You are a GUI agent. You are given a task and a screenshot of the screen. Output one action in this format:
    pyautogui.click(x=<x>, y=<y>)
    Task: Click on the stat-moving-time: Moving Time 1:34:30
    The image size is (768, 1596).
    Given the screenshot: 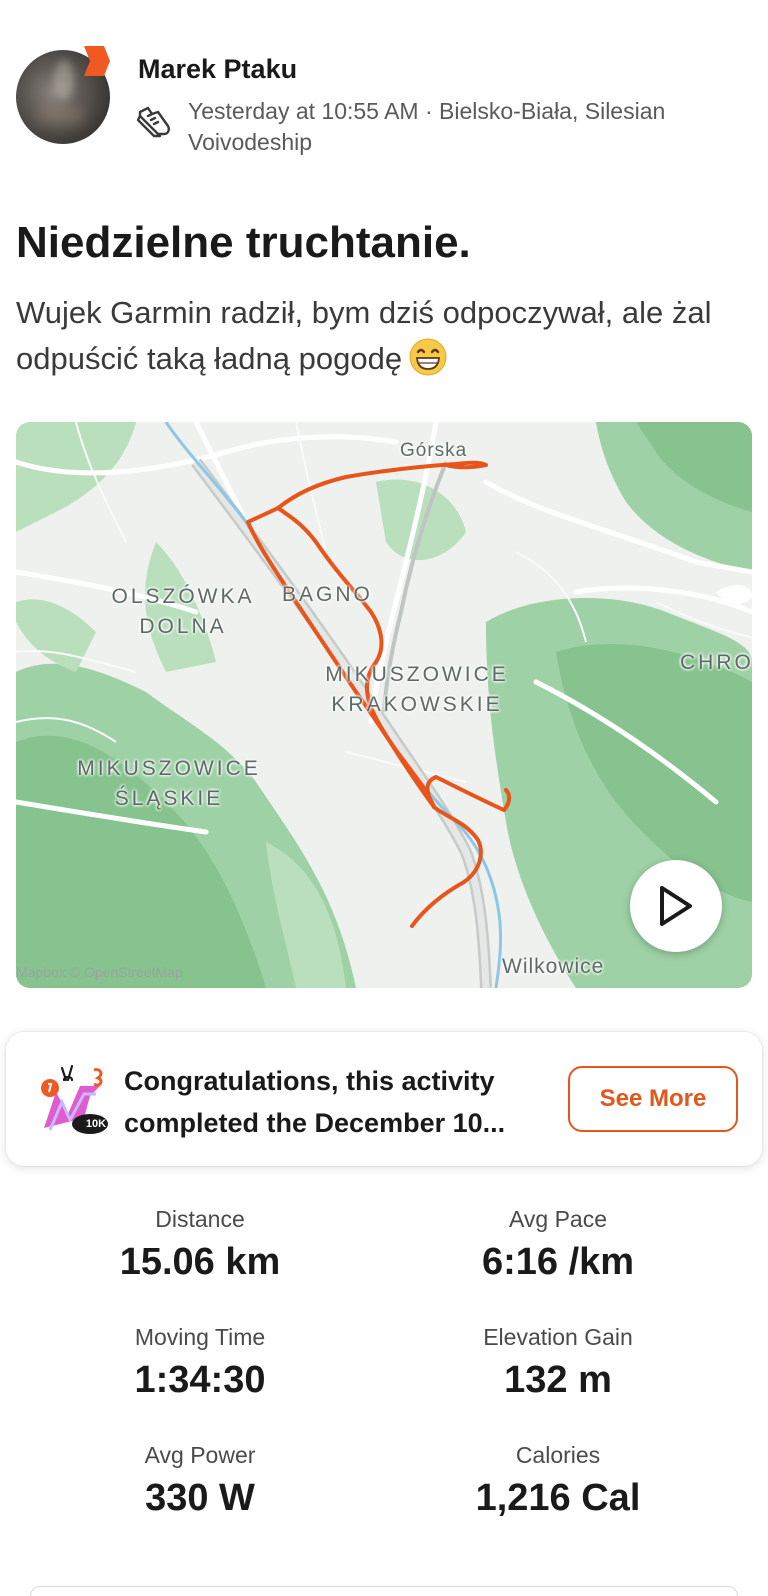 What is the action you would take?
    pyautogui.click(x=200, y=1364)
    